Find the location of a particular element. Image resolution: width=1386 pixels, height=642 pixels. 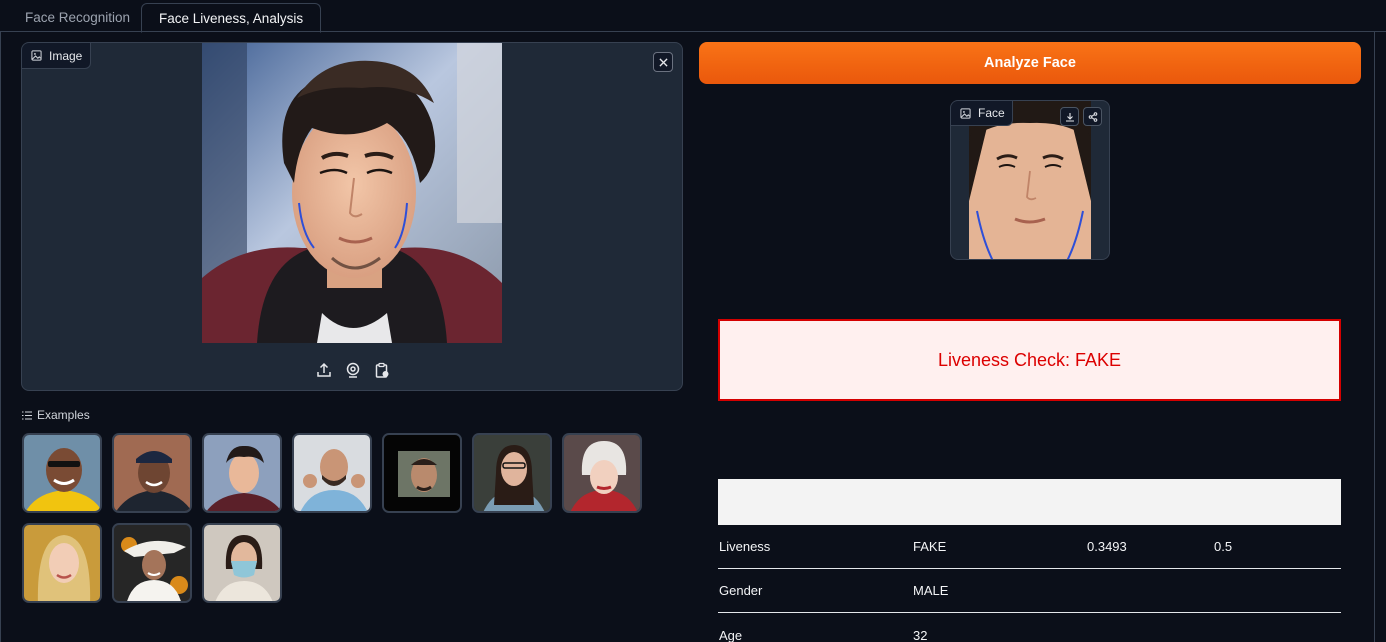

liveness-result-text: Liveness Check: FAKE is located at coordinates (1029, 359).